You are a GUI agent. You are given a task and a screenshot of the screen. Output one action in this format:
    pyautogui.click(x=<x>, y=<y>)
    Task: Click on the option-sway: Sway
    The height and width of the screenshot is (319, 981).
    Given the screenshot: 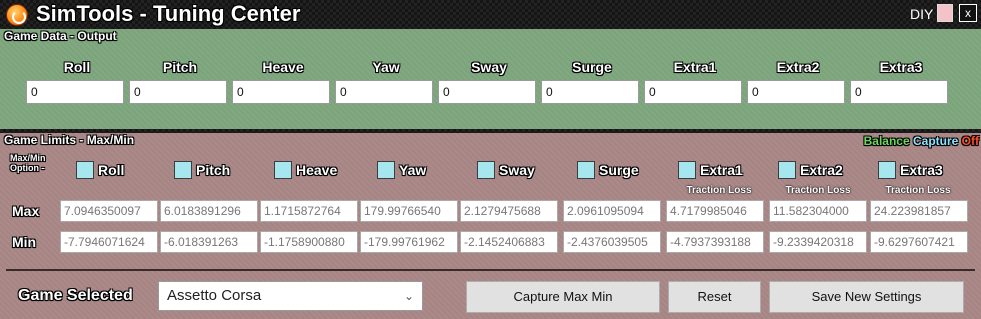 What is the action you would take?
    pyautogui.click(x=506, y=170)
    